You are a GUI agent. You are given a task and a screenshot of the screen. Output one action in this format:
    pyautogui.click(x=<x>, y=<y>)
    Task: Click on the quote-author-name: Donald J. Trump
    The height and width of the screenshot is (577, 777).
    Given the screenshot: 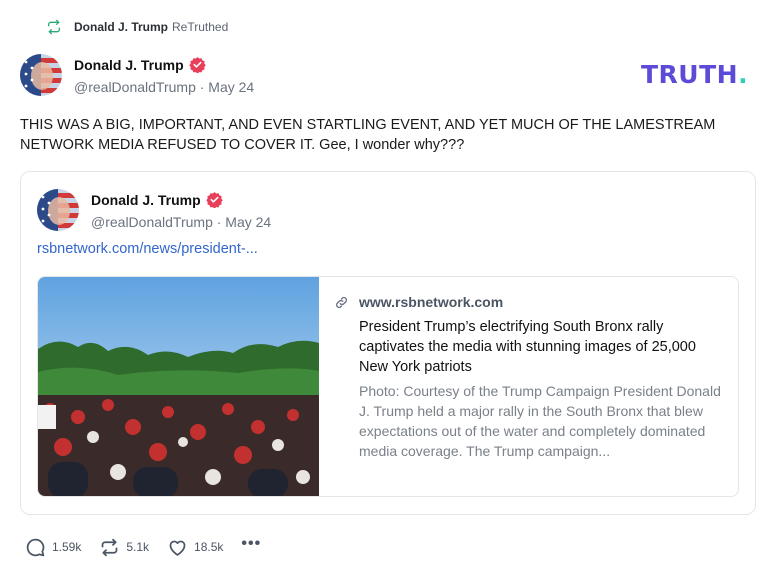 What is the action you would take?
    pyautogui.click(x=146, y=200)
    